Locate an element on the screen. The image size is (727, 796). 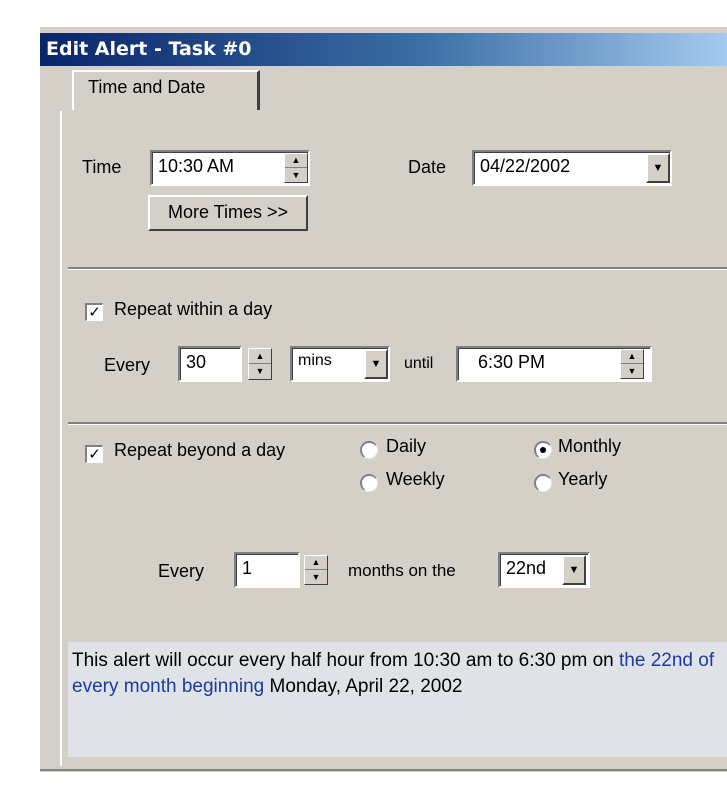
interval-spinner: ▲ ▼ is located at coordinates (260, 364).